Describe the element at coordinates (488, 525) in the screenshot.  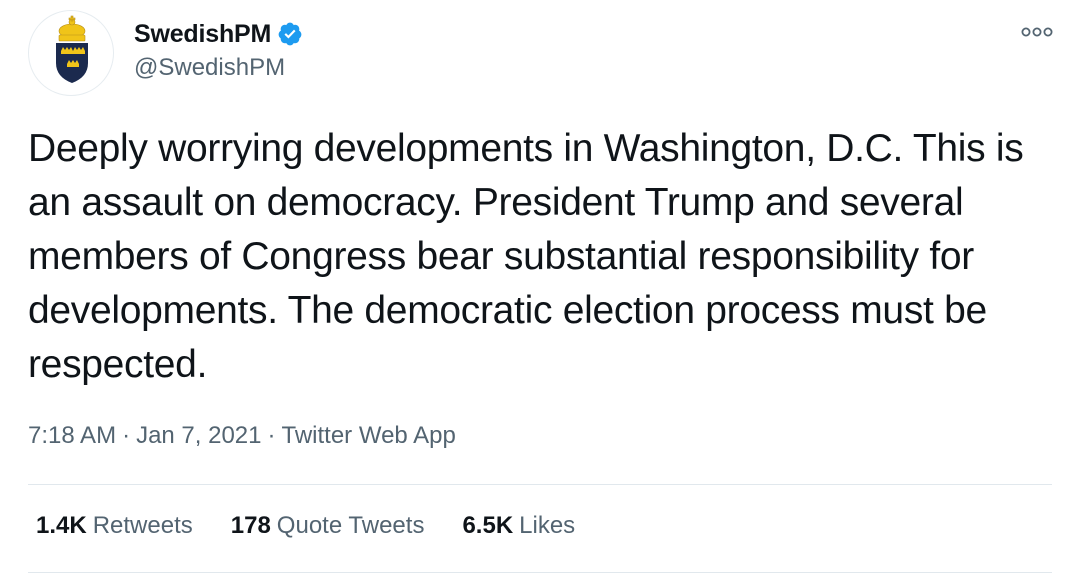
I see `likes-count: 6.5K` at that location.